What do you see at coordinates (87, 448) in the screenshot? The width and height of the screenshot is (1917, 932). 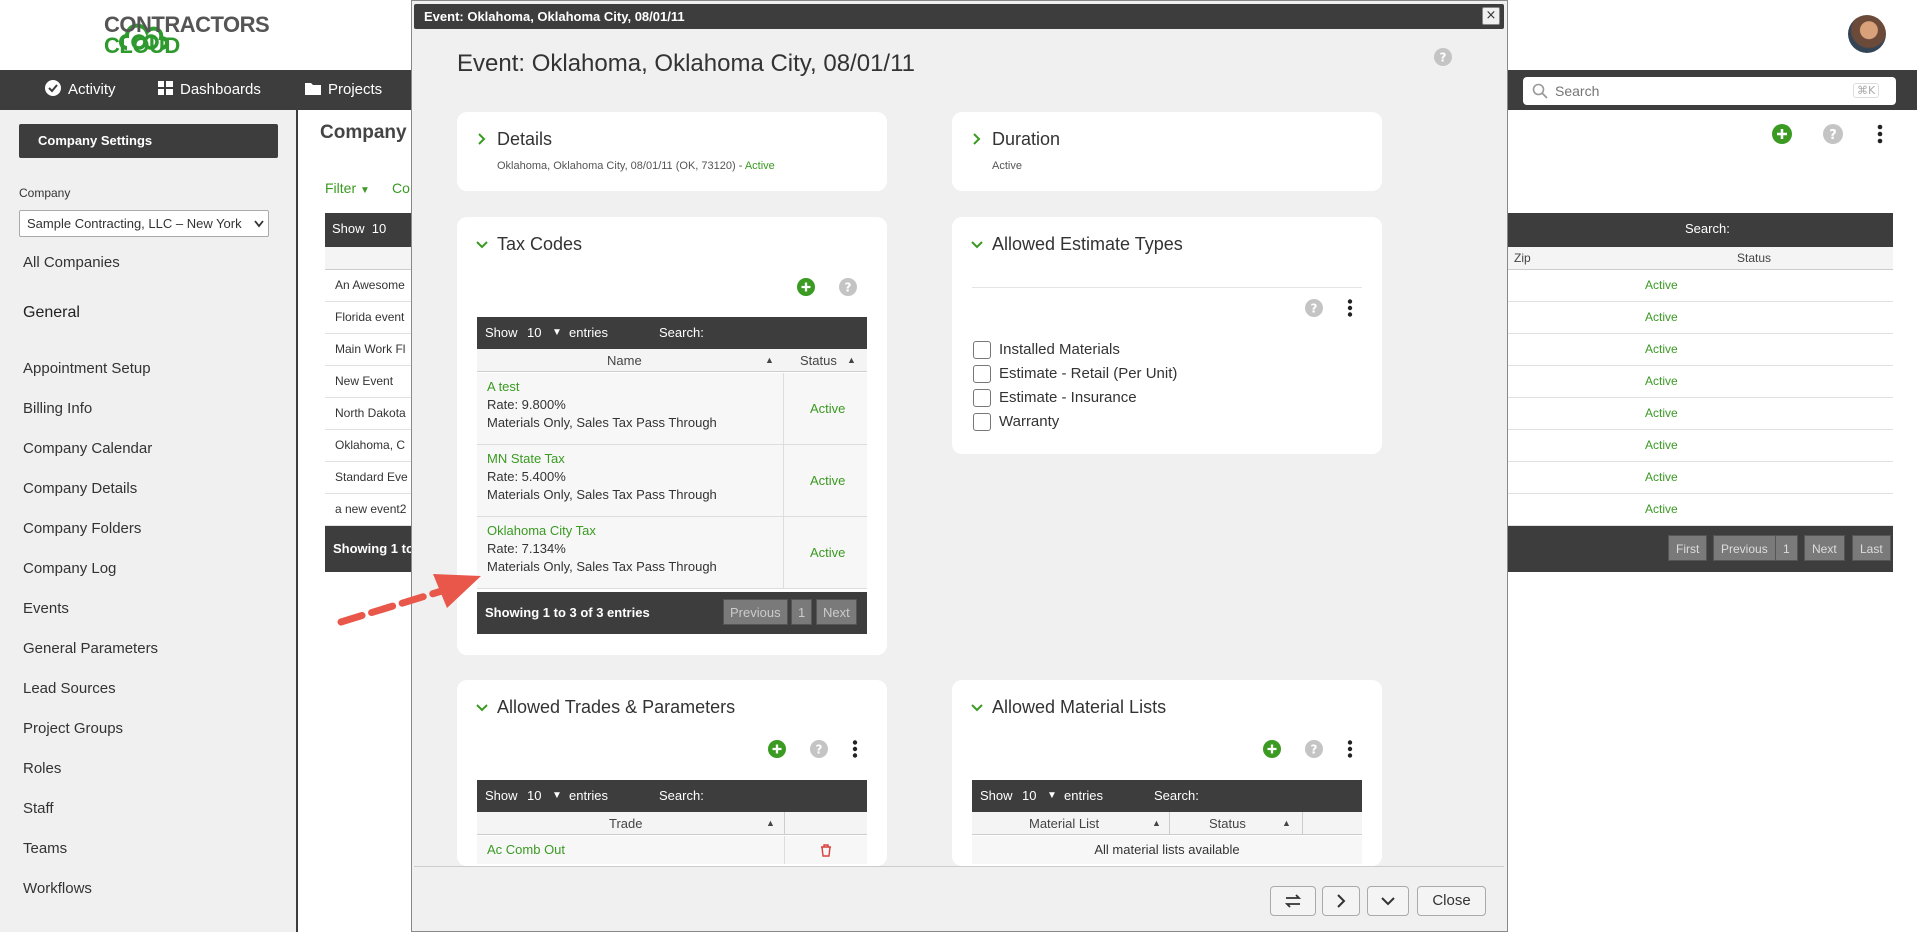 I see `sidebar-item-company-calendar: Company Calendar` at bounding box center [87, 448].